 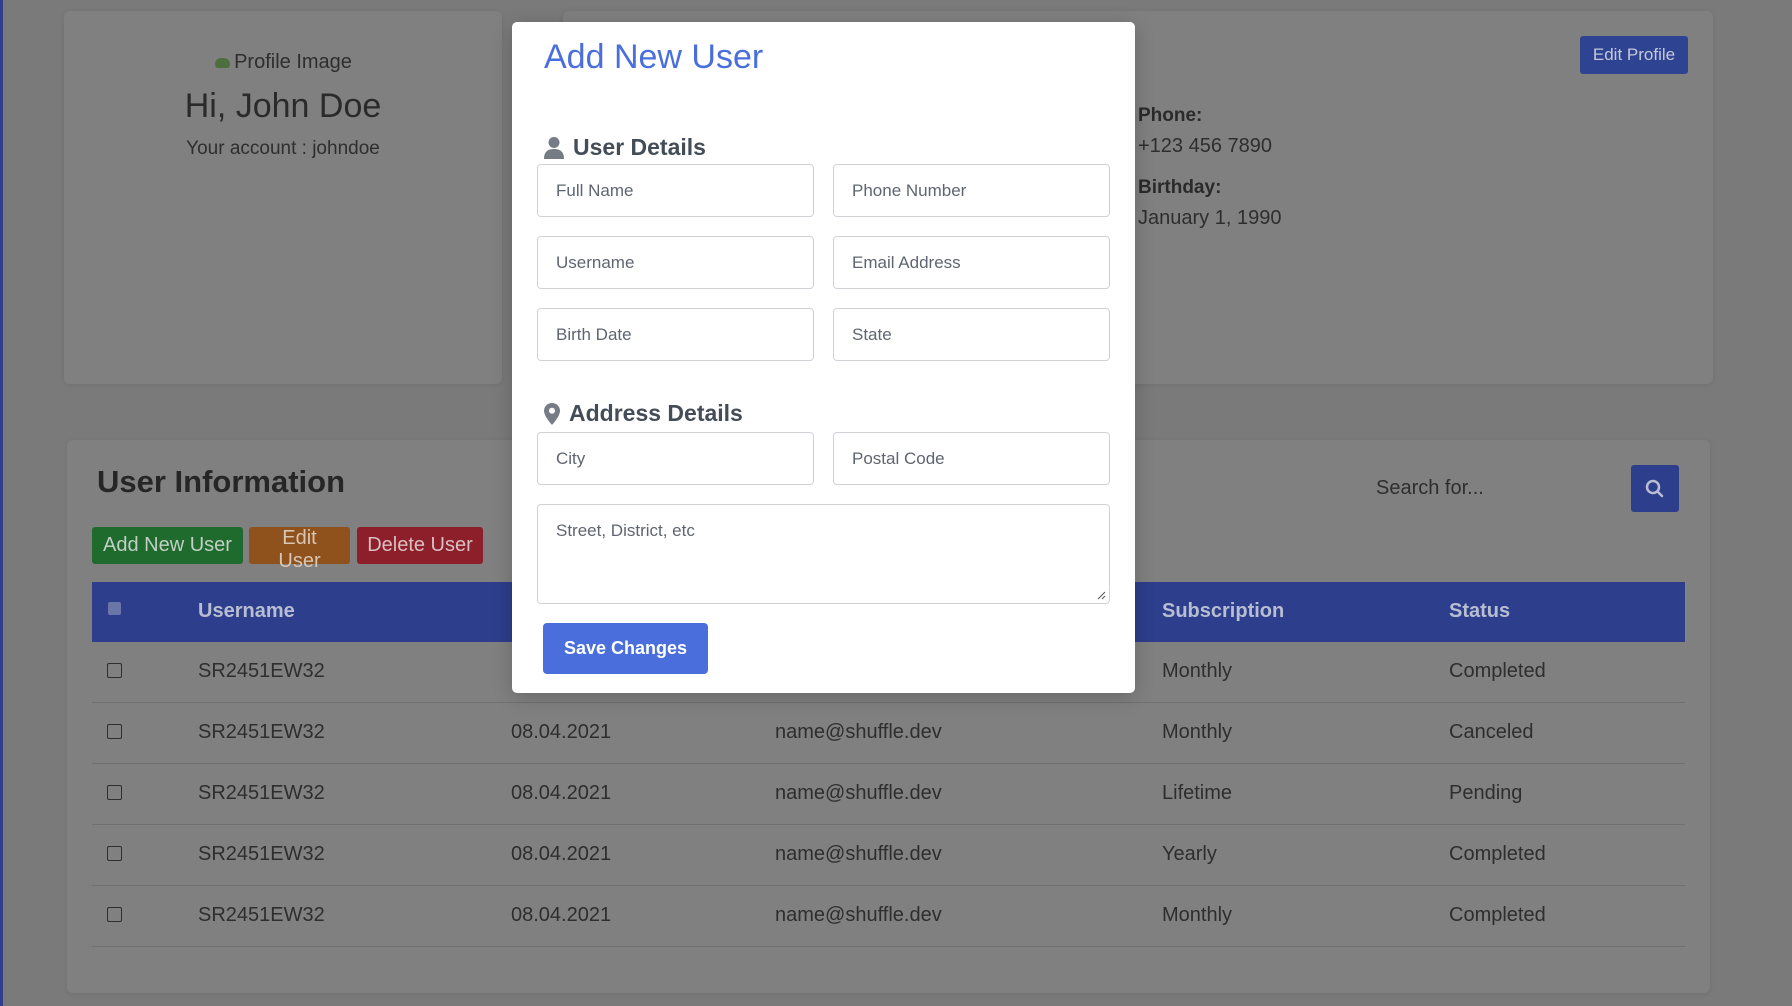 What do you see at coordinates (1, 503) in the screenshot?
I see `left-edge-bar` at bounding box center [1, 503].